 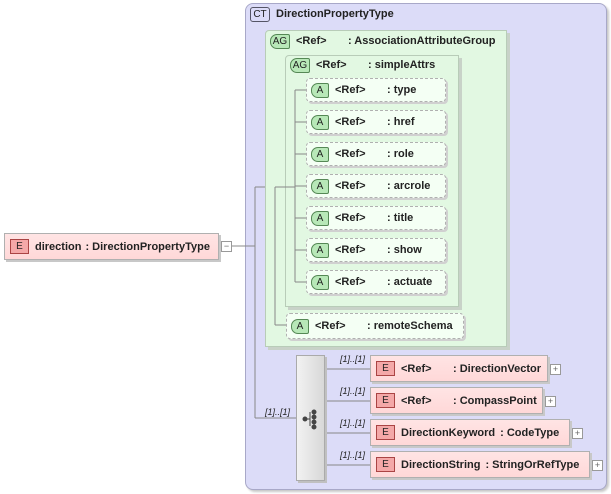 What do you see at coordinates (147, 246) in the screenshot?
I see `element-type: : DirectionPropertyType` at bounding box center [147, 246].